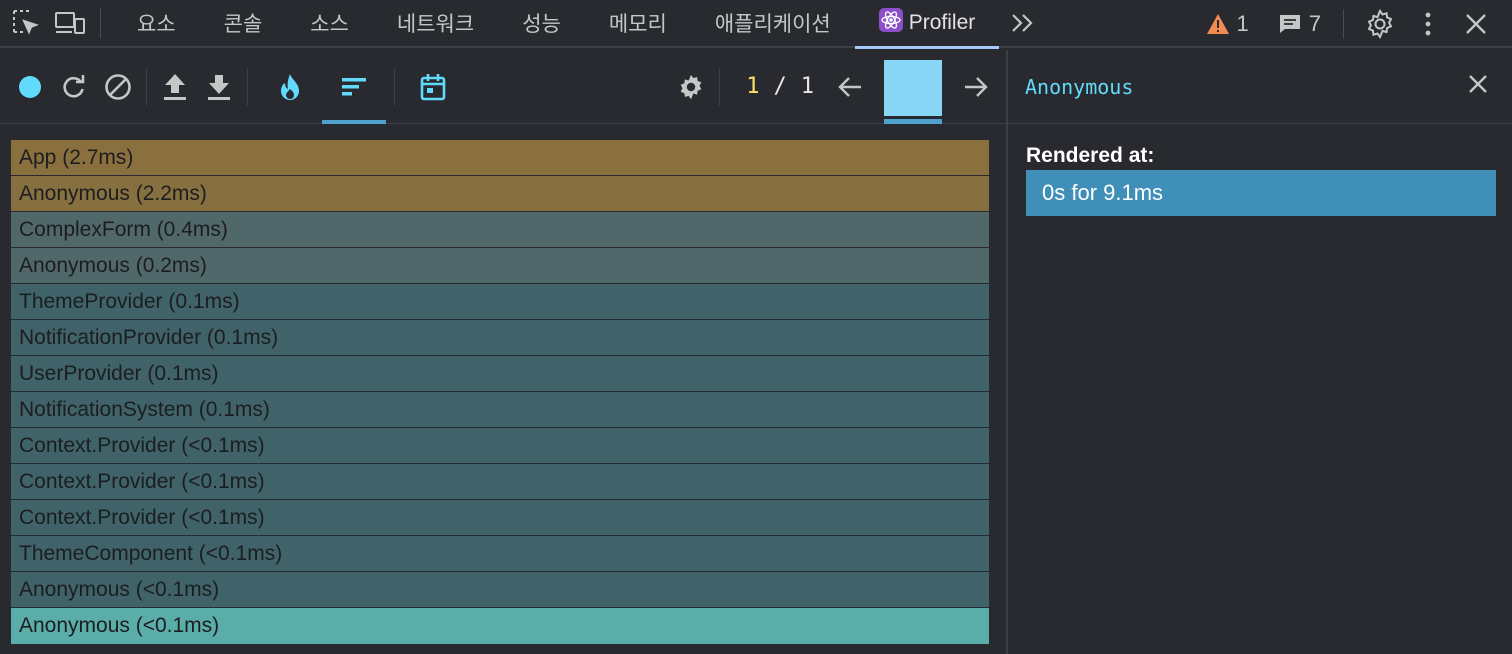 Image resolution: width=1512 pixels, height=654 pixels. I want to click on profiler-settings-button, so click(691, 87).